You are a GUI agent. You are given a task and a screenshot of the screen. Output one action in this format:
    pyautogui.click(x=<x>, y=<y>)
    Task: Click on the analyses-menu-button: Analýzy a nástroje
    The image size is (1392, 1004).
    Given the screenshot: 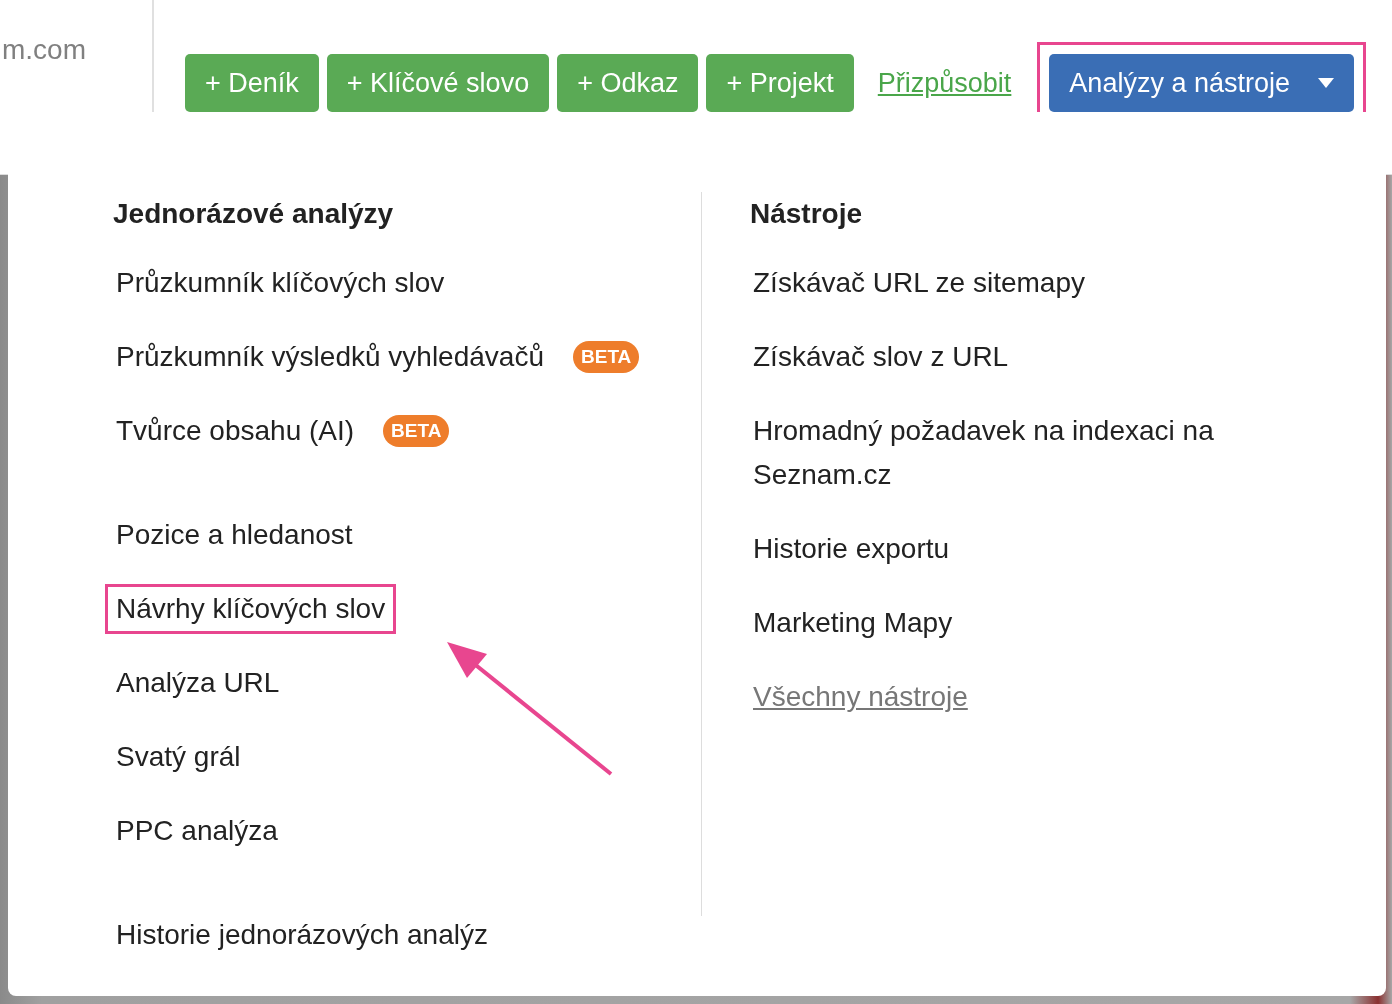 What is the action you would take?
    pyautogui.click(x=1201, y=83)
    